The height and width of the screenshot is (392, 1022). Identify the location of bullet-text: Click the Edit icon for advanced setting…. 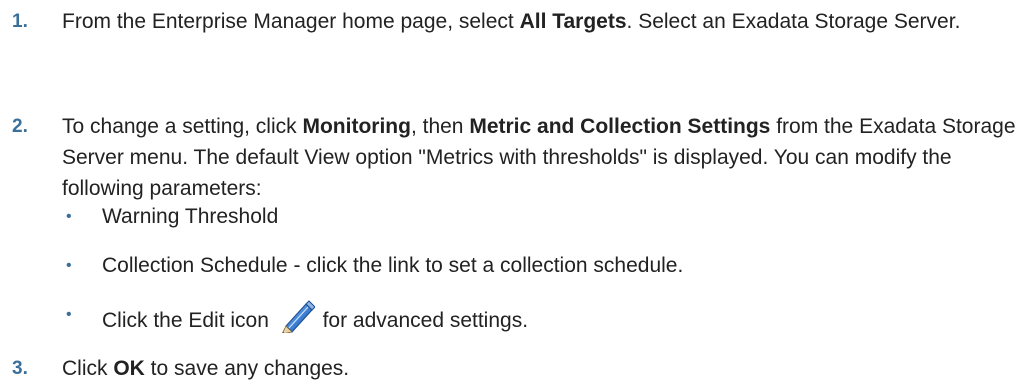
(315, 317).